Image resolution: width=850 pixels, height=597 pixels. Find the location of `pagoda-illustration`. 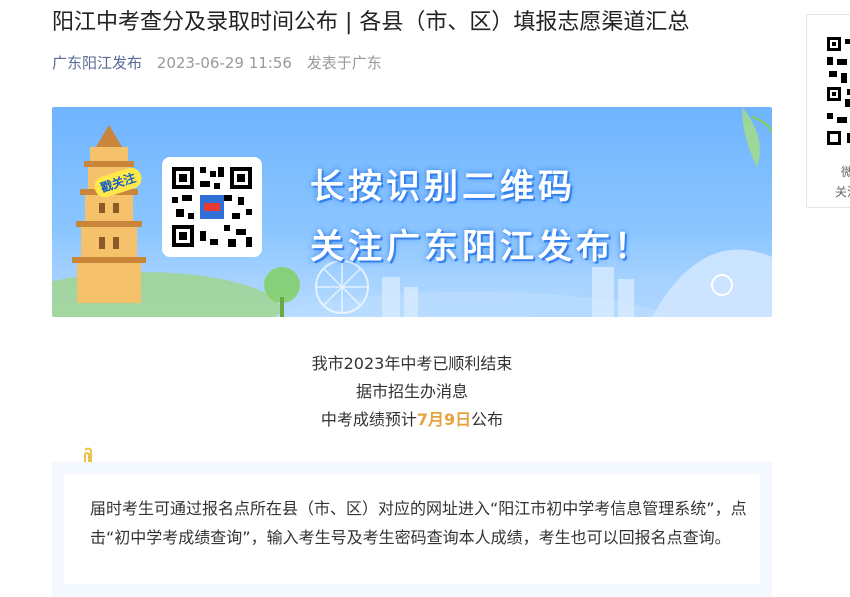

pagoda-illustration is located at coordinates (109, 214).